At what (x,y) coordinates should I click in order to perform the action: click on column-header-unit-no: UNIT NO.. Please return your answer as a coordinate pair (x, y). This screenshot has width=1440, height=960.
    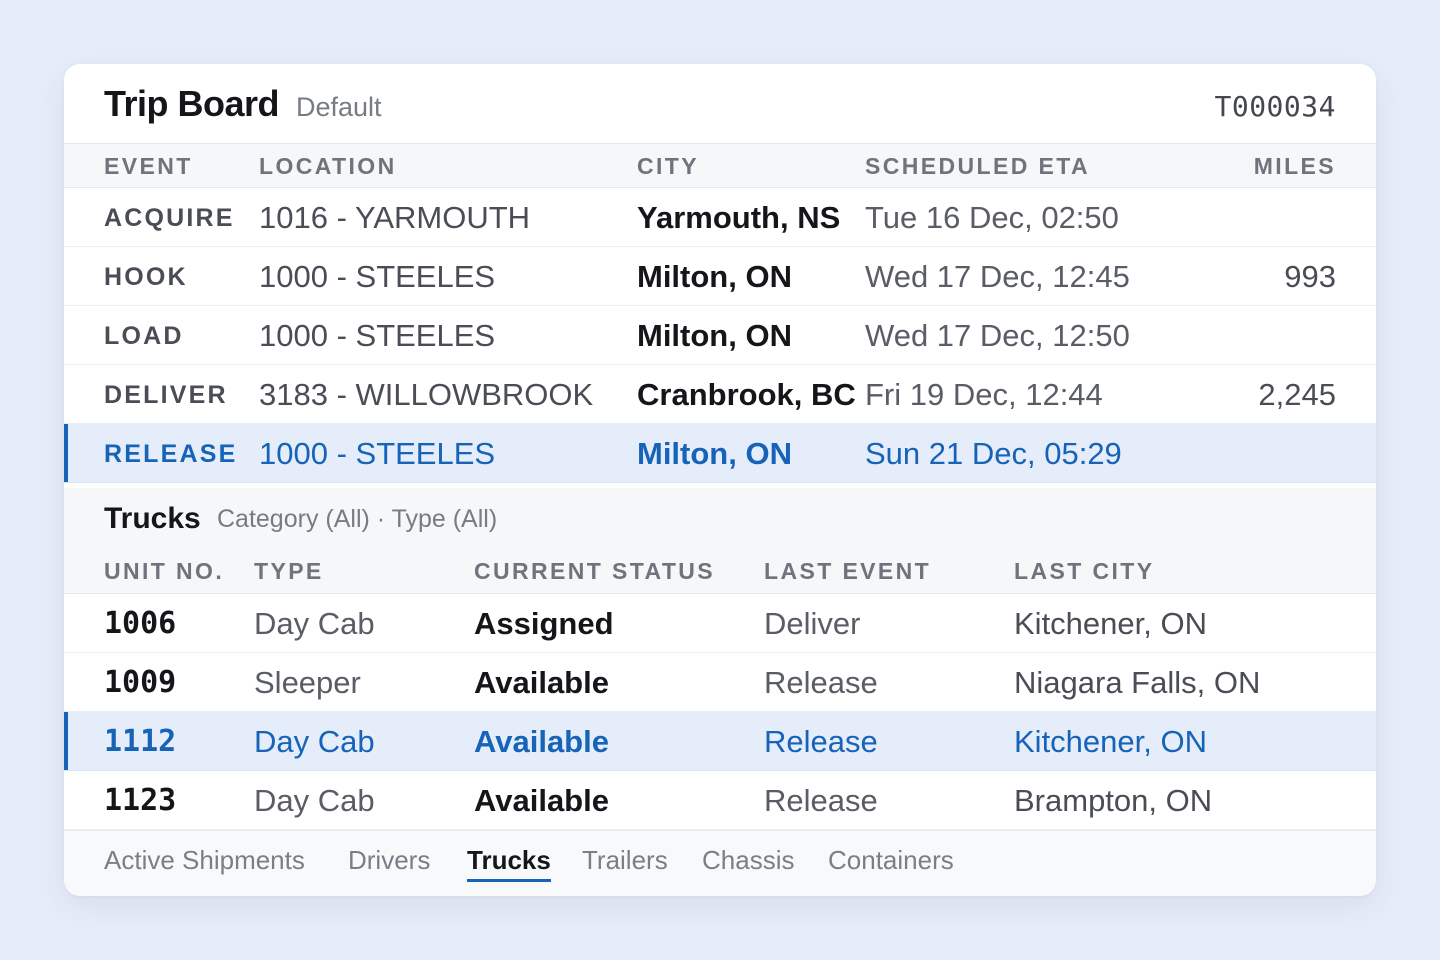
    Looking at the image, I should click on (164, 571).